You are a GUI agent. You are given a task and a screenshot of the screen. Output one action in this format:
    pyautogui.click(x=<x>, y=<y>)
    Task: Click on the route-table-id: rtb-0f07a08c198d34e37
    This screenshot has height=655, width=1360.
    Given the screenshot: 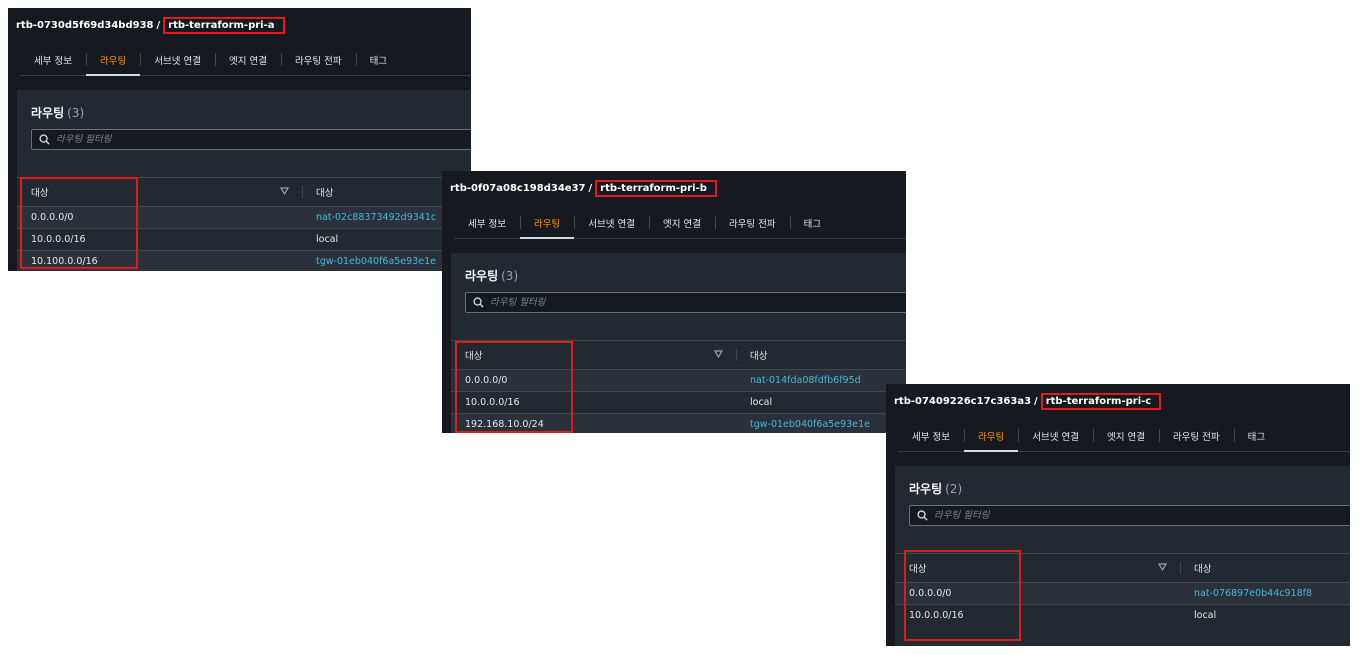 What is the action you would take?
    pyautogui.click(x=518, y=188)
    